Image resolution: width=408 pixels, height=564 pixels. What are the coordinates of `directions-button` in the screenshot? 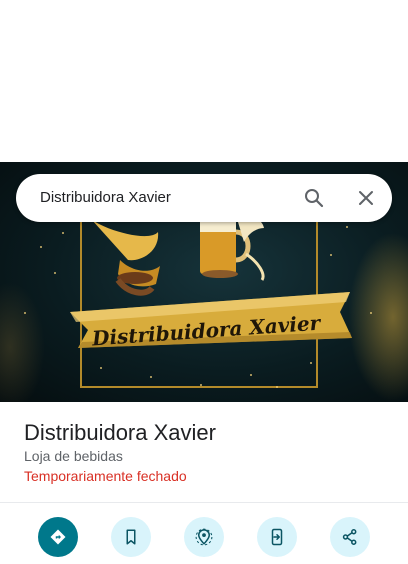 It's located at (58, 537).